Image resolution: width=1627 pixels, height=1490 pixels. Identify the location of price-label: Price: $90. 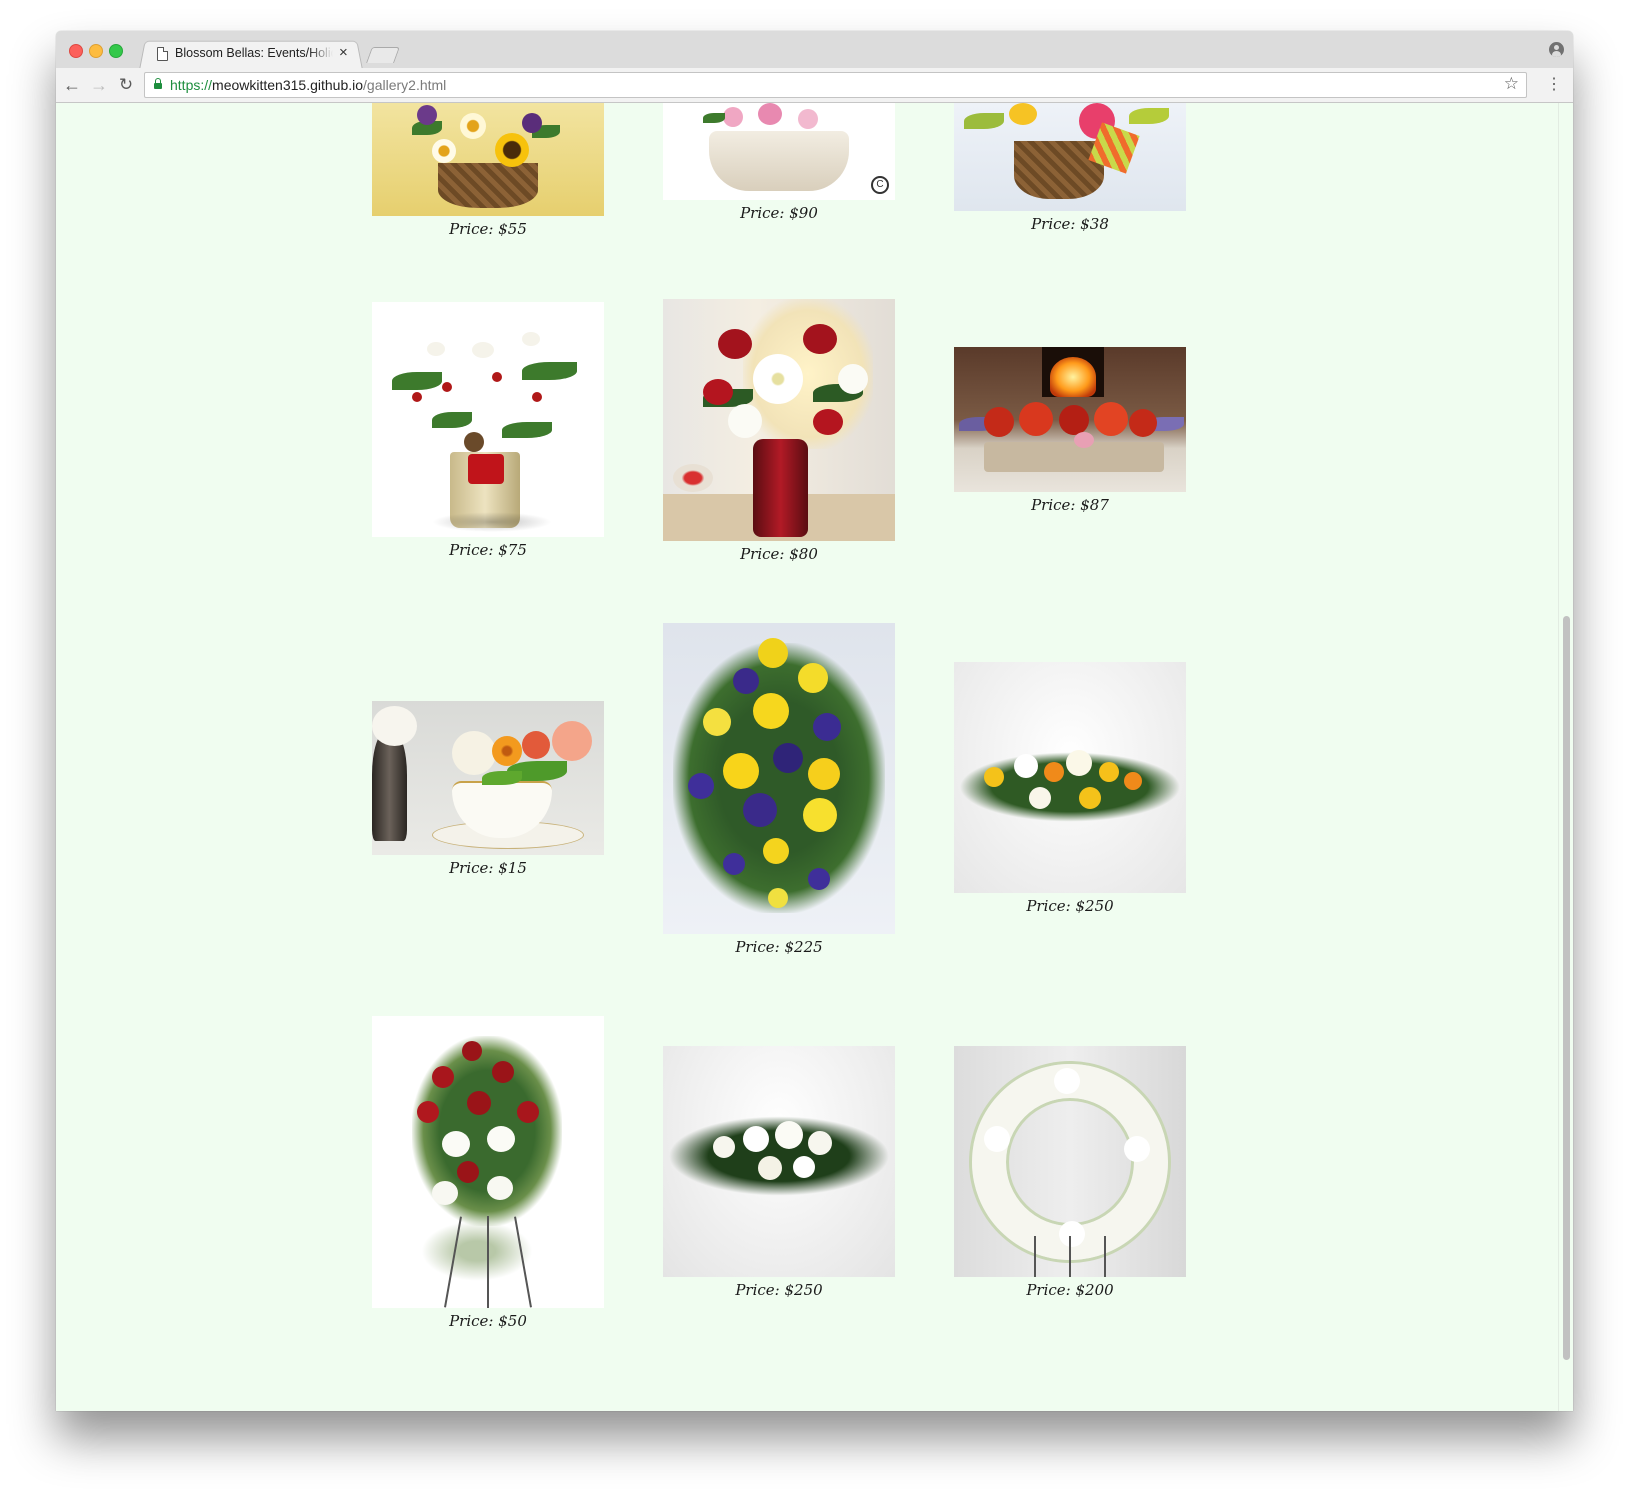
(779, 213).